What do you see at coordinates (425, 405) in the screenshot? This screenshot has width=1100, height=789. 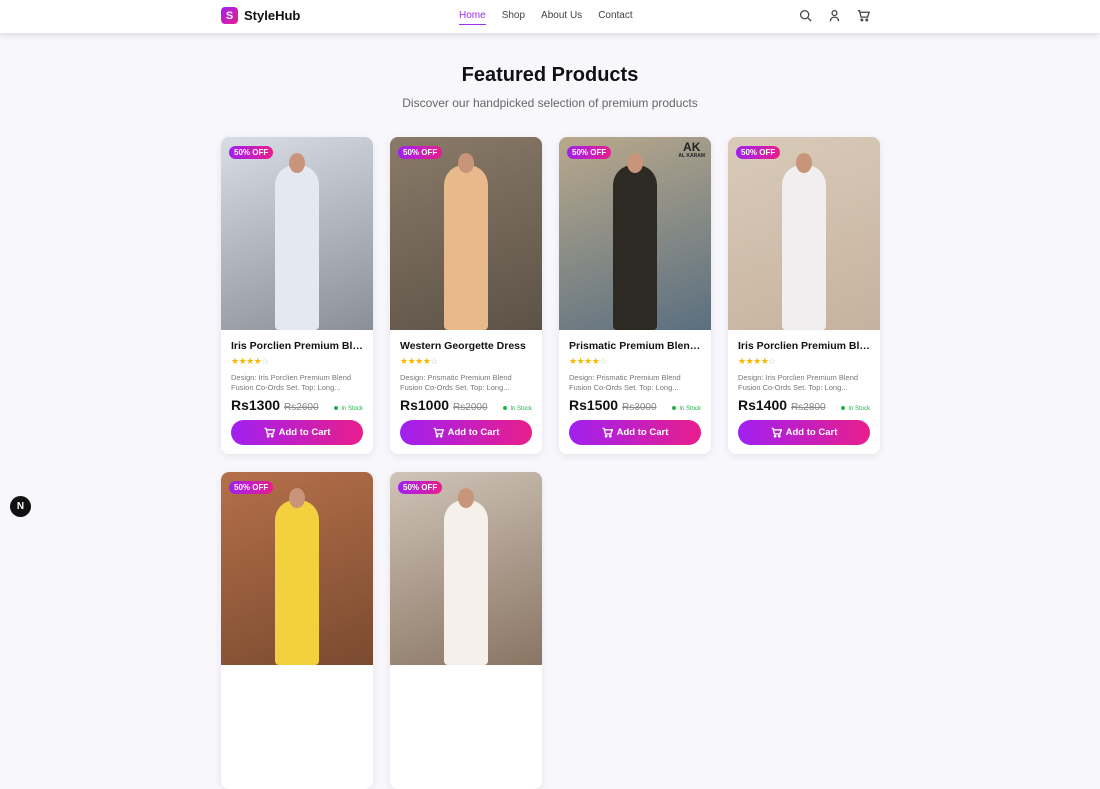 I see `price: Rs1000` at bounding box center [425, 405].